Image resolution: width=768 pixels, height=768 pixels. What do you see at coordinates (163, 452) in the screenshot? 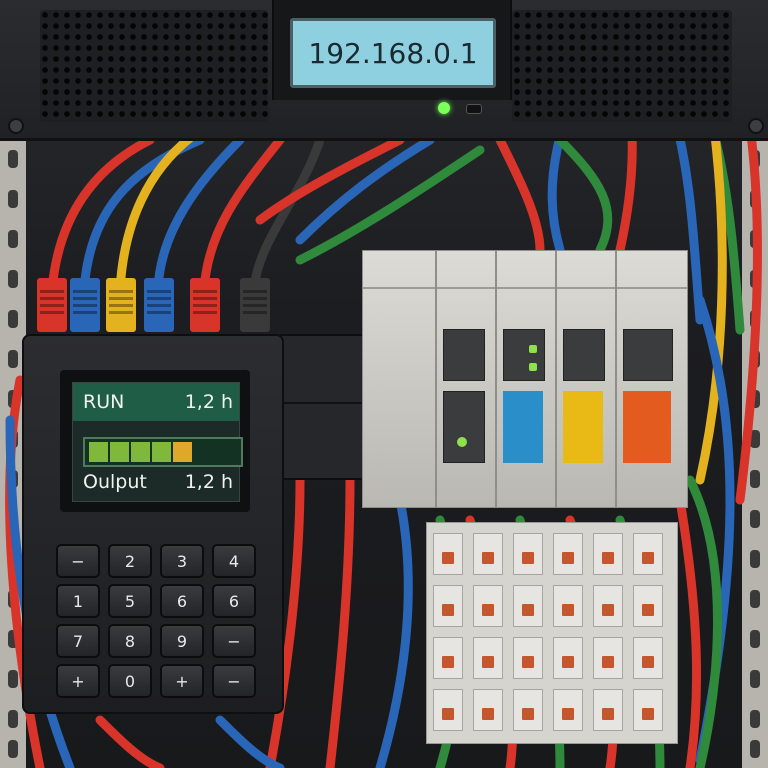
I see `progress-bar` at bounding box center [163, 452].